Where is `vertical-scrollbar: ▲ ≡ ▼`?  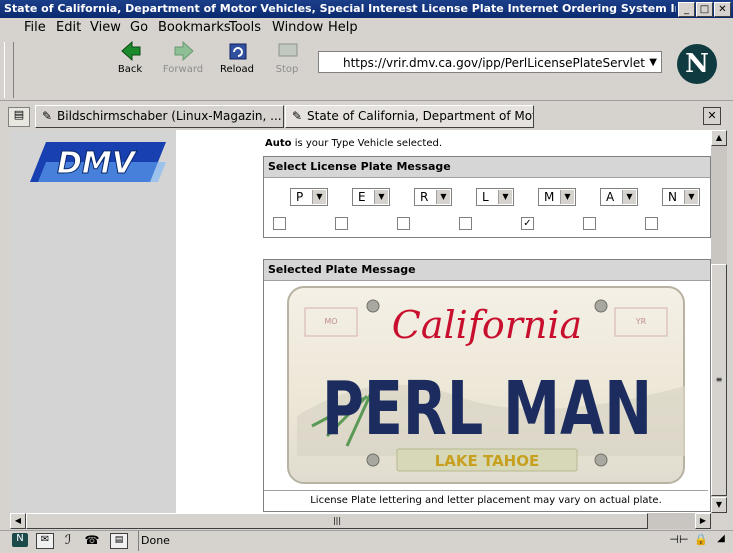
vertical-scrollbar: ▲ ≡ ▼ is located at coordinates (719, 321).